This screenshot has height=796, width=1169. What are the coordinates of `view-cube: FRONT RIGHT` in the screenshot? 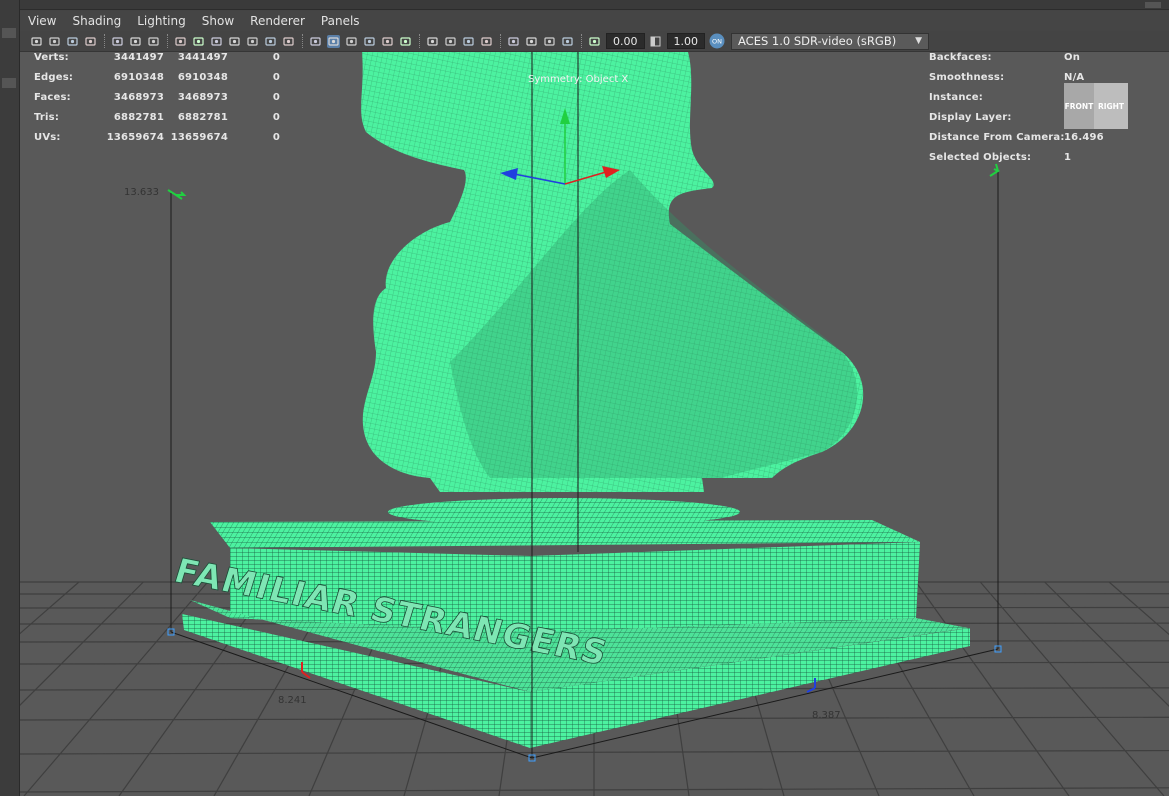 It's located at (1096, 108).